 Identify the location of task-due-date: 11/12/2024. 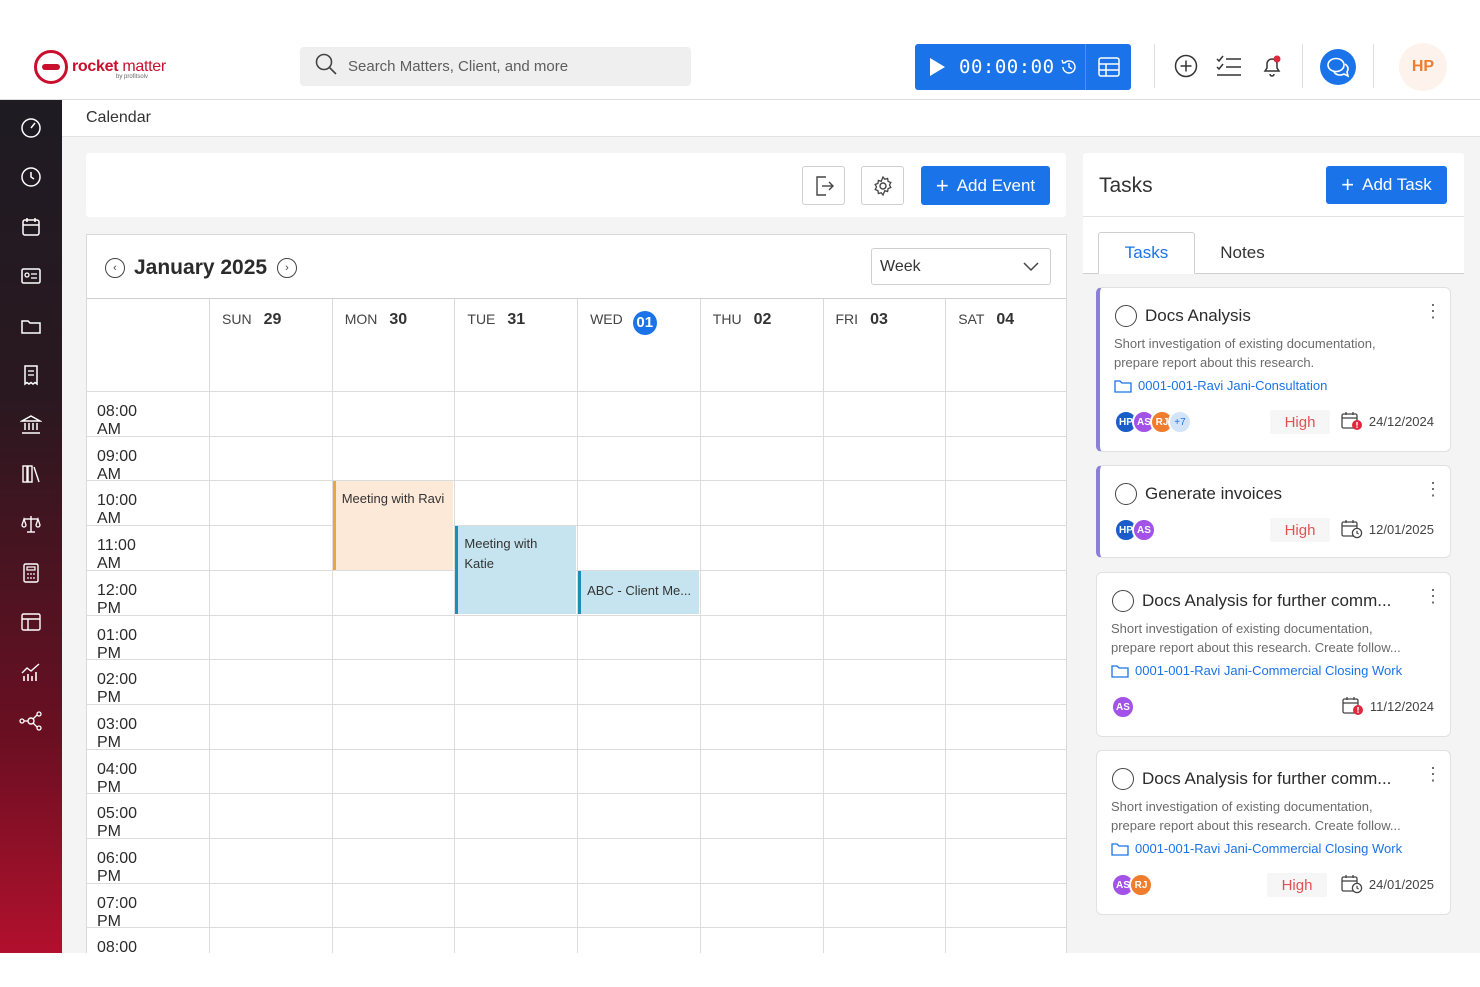
(1388, 706).